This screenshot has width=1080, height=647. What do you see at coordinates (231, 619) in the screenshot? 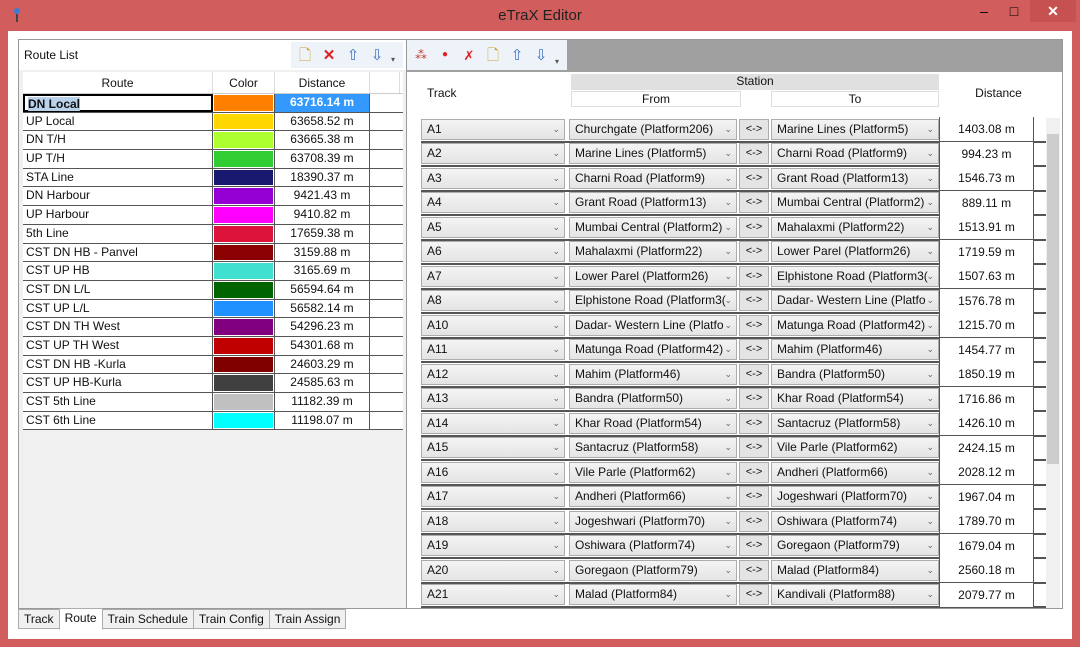
I see `tab-train-config: Train Config` at bounding box center [231, 619].